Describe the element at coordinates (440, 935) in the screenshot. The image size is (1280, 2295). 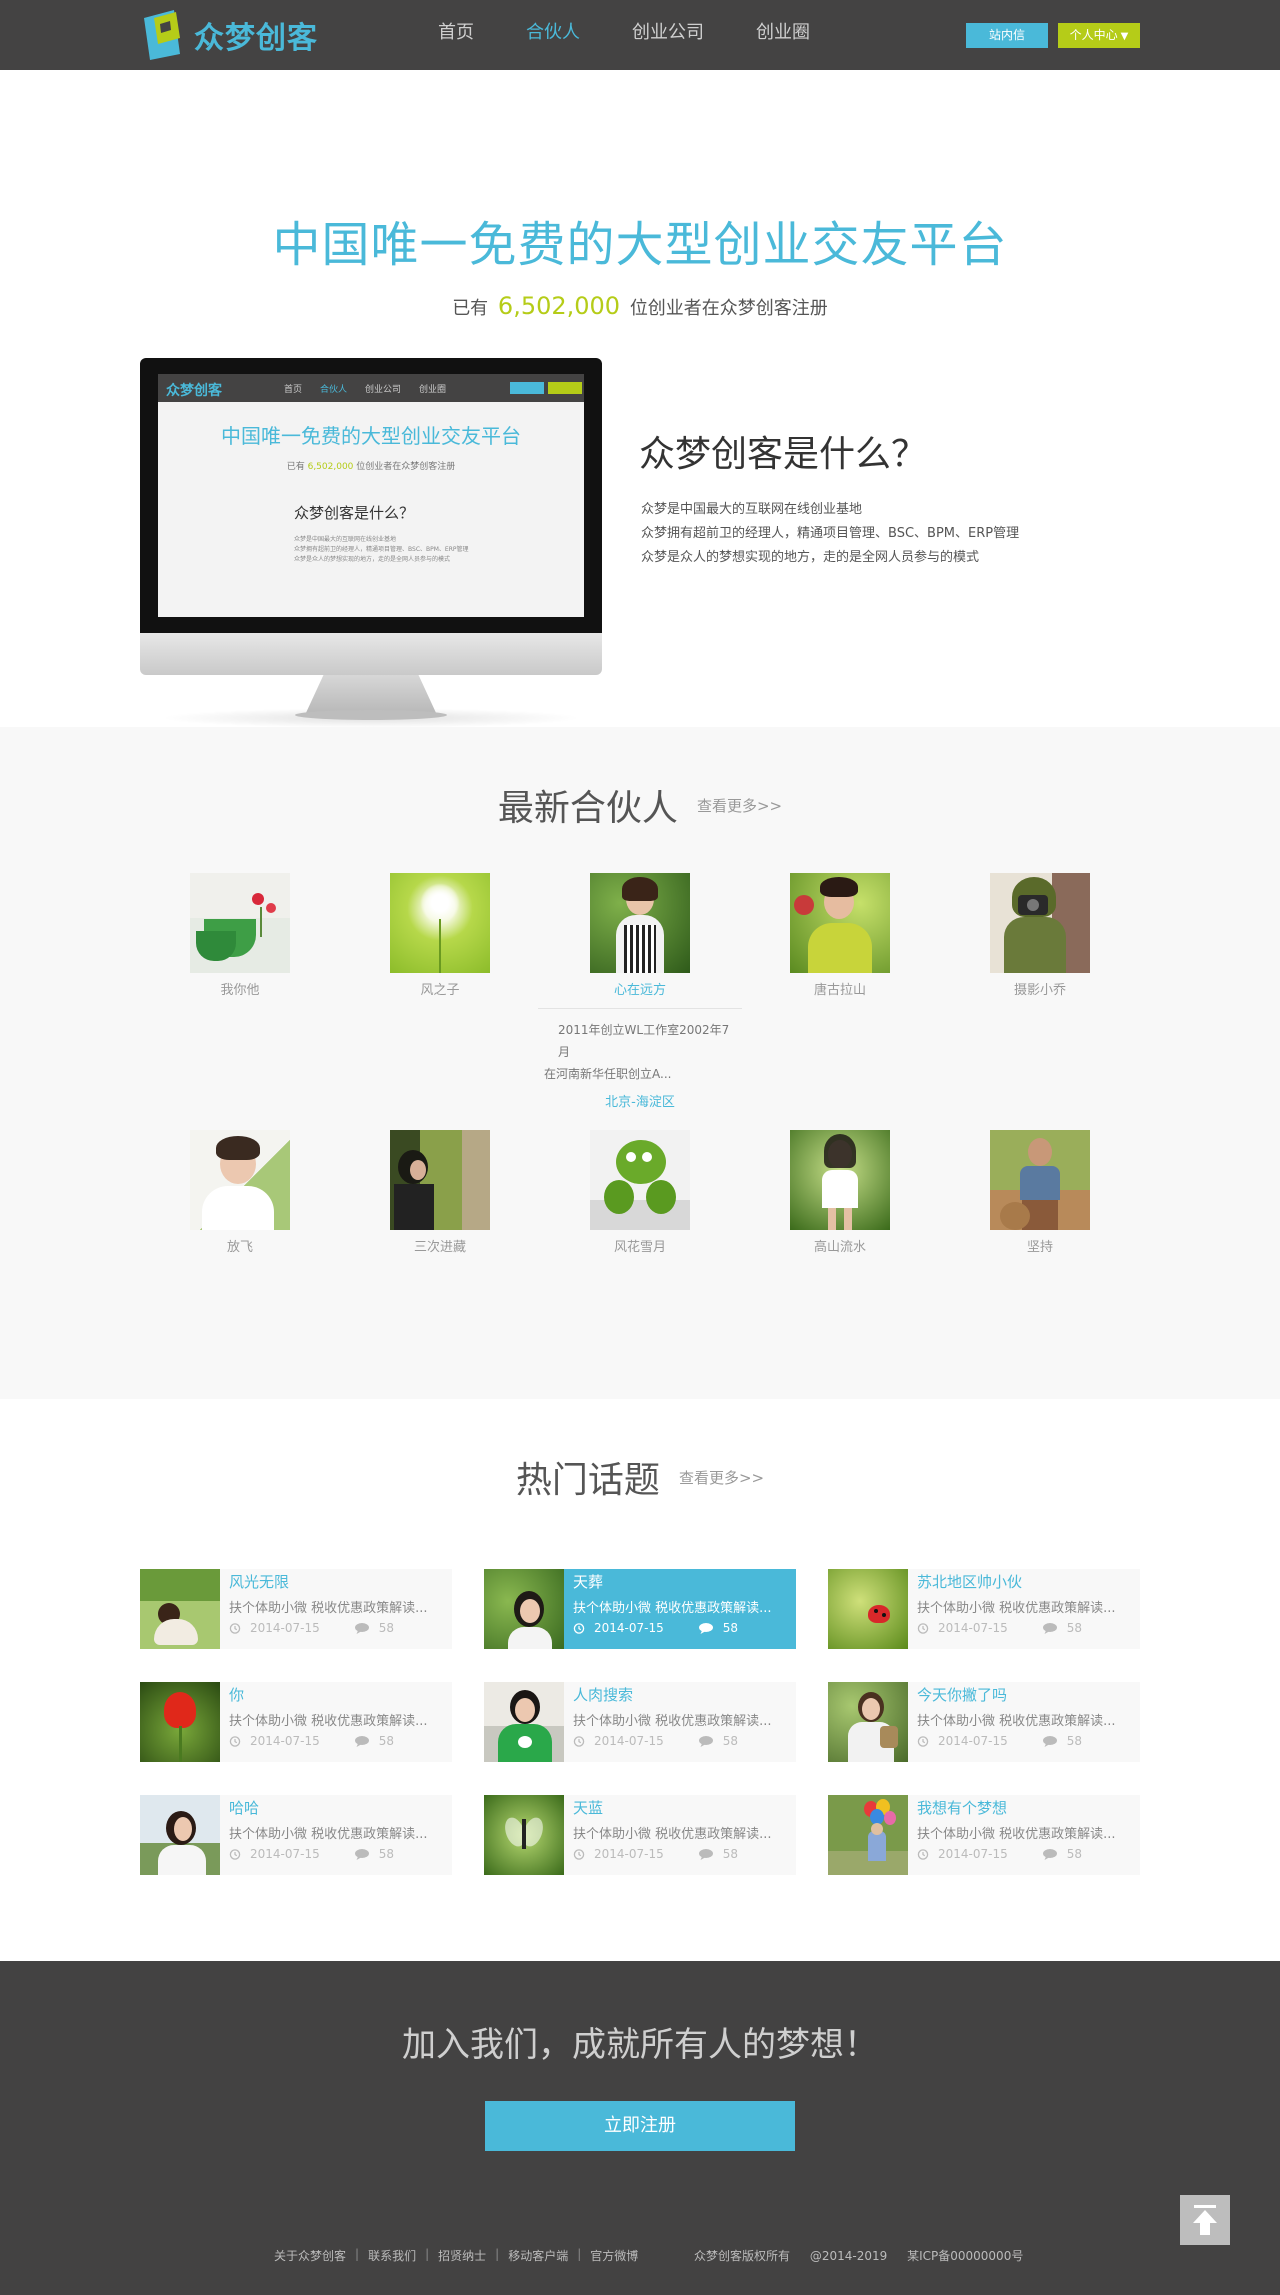
I see `partner-card: 风之子` at that location.